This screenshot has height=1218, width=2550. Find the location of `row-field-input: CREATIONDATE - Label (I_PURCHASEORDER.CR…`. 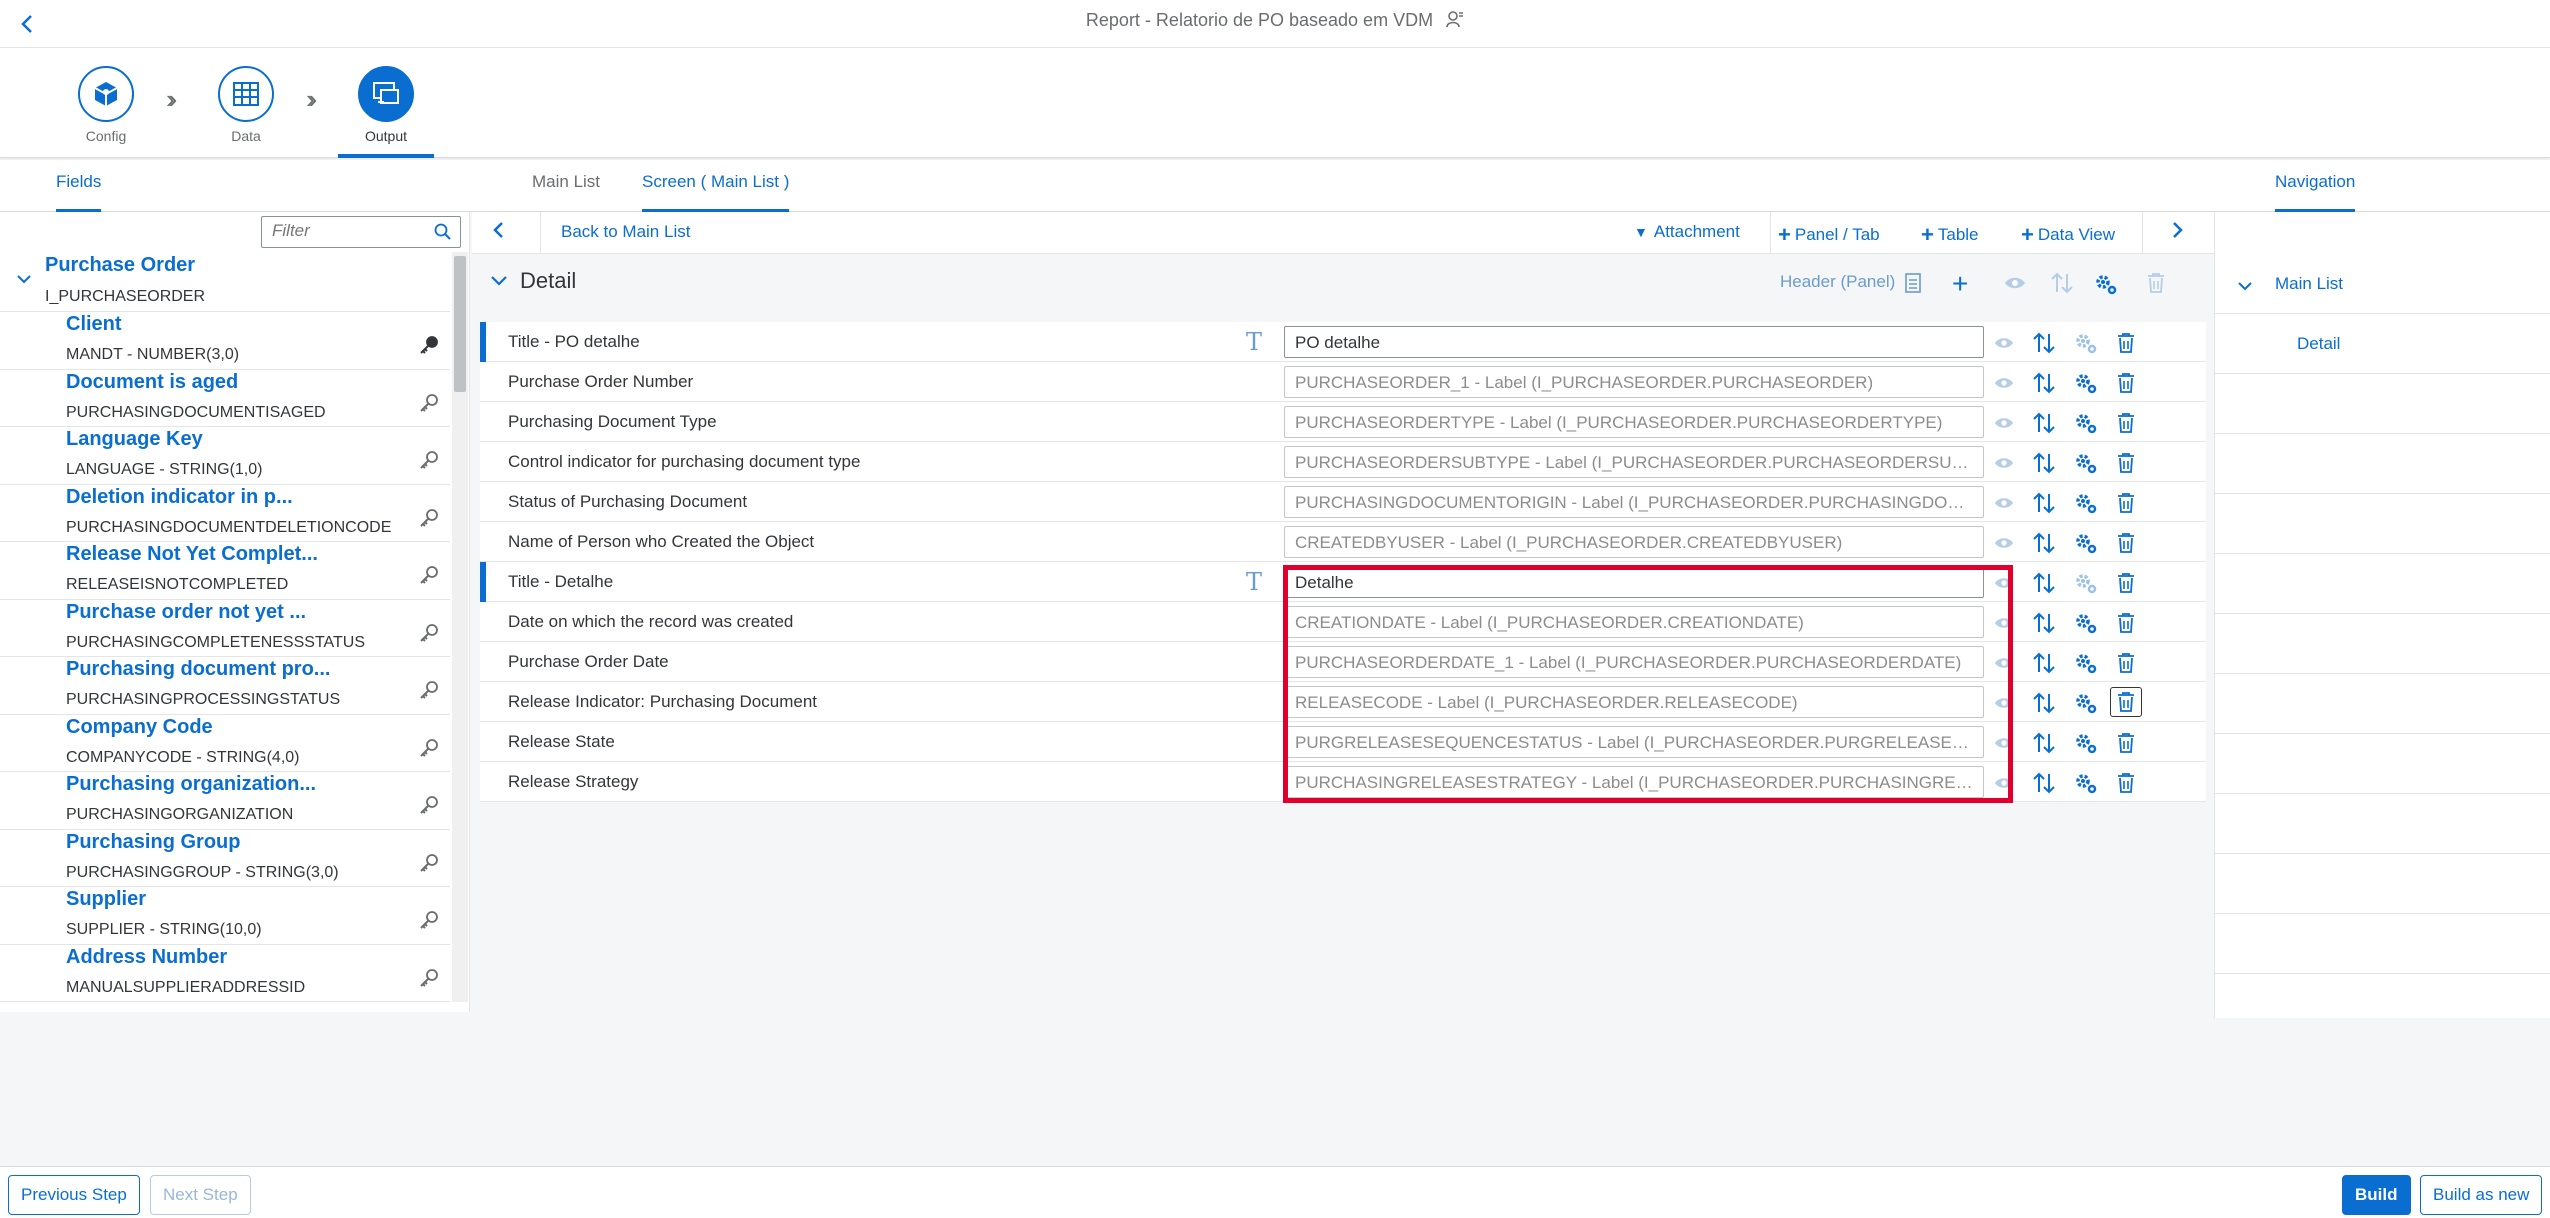

row-field-input: CREATIONDATE - Label (I_PURCHASEORDER.CR… is located at coordinates (1634, 622).